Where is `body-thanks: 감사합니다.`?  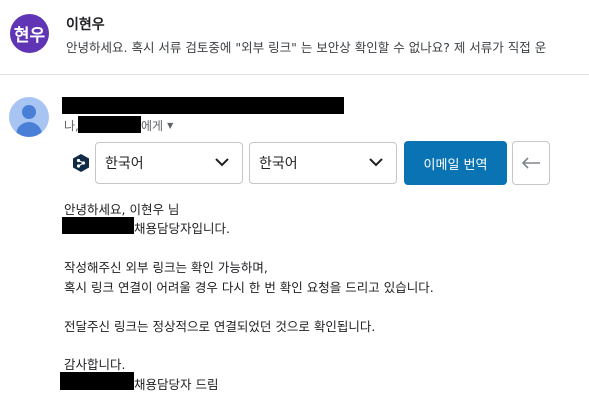 body-thanks: 감사합니다. is located at coordinates (95, 364).